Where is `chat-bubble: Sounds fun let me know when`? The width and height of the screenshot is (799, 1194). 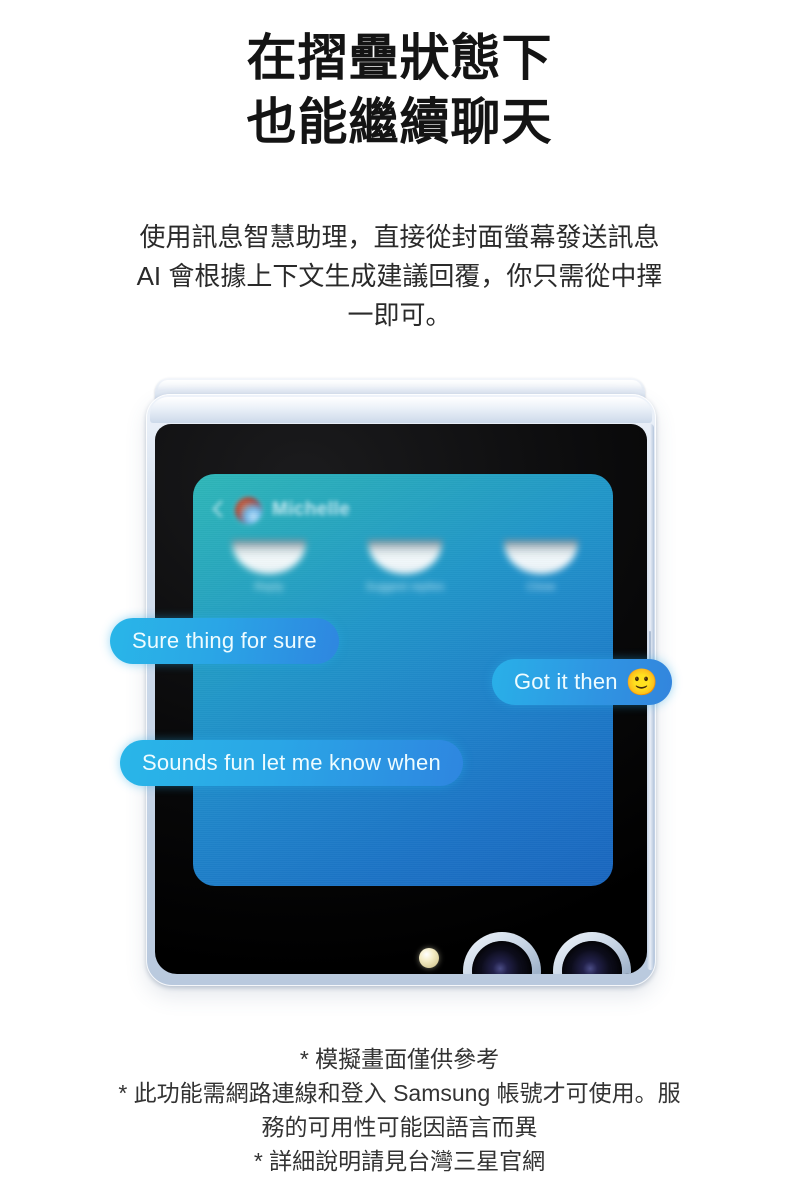
chat-bubble: Sounds fun let me know when is located at coordinates (291, 763).